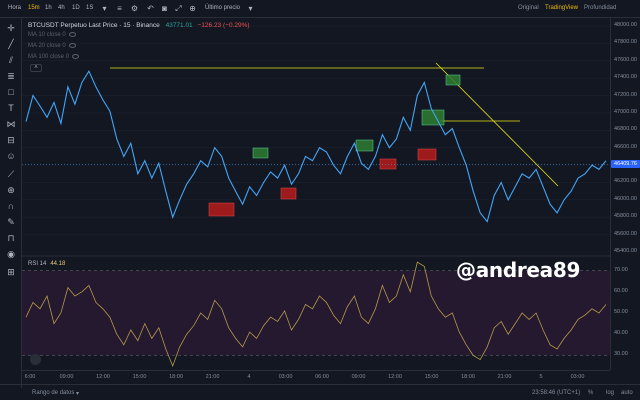  I want to click on date-range-button: Rango de datos, so click(53, 393).